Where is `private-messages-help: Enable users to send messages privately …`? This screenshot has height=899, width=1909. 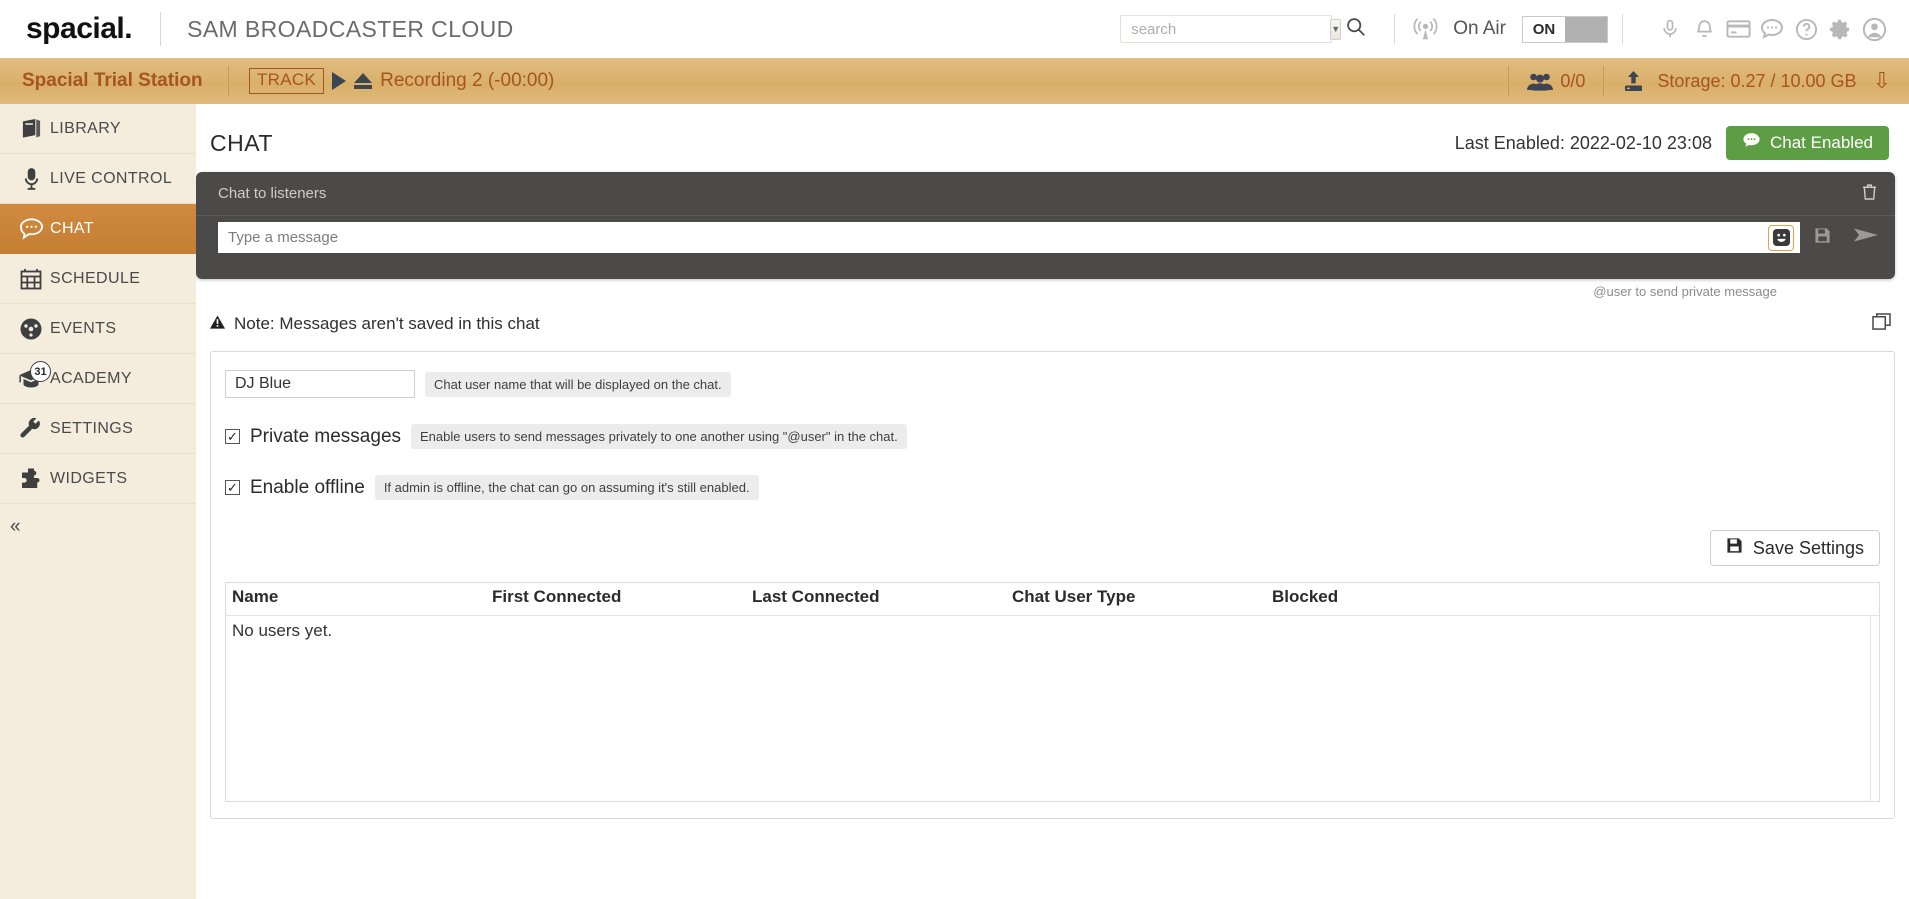
private-messages-help: Enable users to send messages privately … is located at coordinates (659, 436).